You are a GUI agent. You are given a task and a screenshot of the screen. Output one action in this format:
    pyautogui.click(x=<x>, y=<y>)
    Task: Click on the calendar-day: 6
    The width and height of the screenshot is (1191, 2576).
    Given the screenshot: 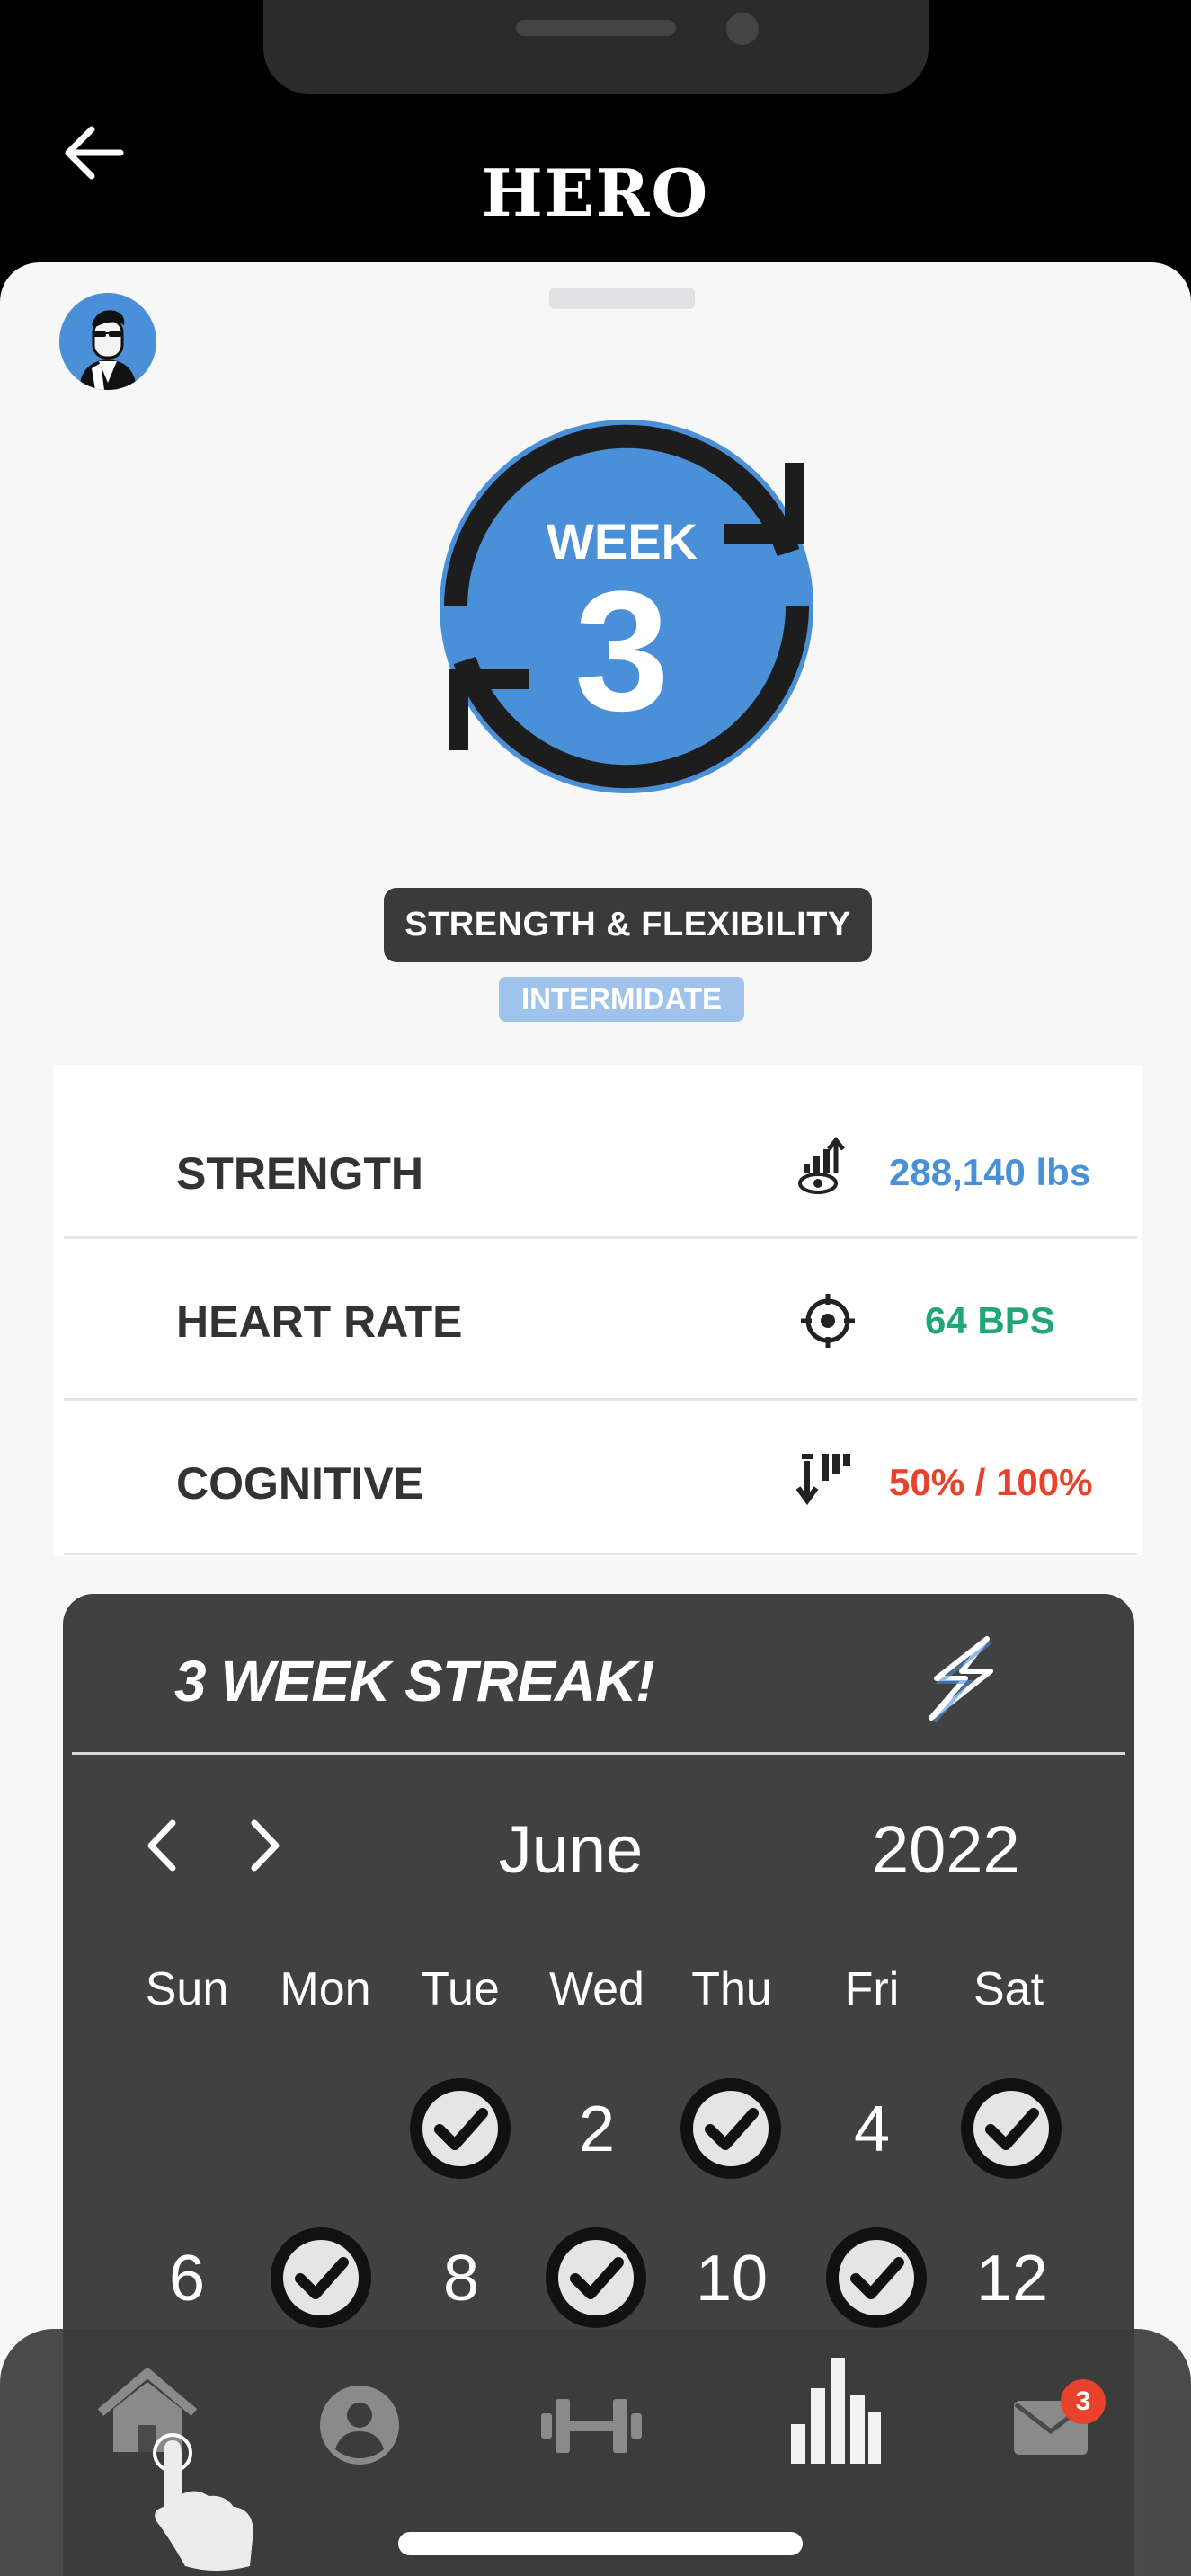 What is the action you would take?
    pyautogui.click(x=187, y=2279)
    